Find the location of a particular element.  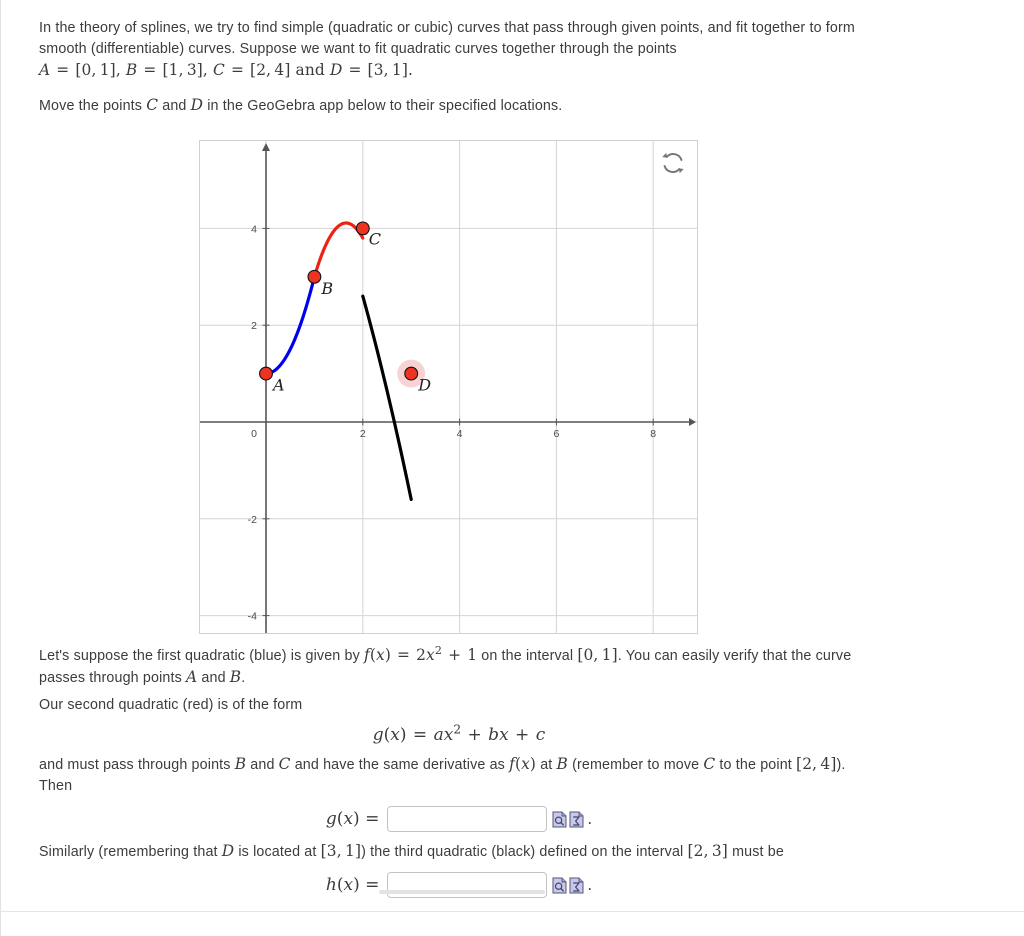

draggable-point-A is located at coordinates (266, 373).